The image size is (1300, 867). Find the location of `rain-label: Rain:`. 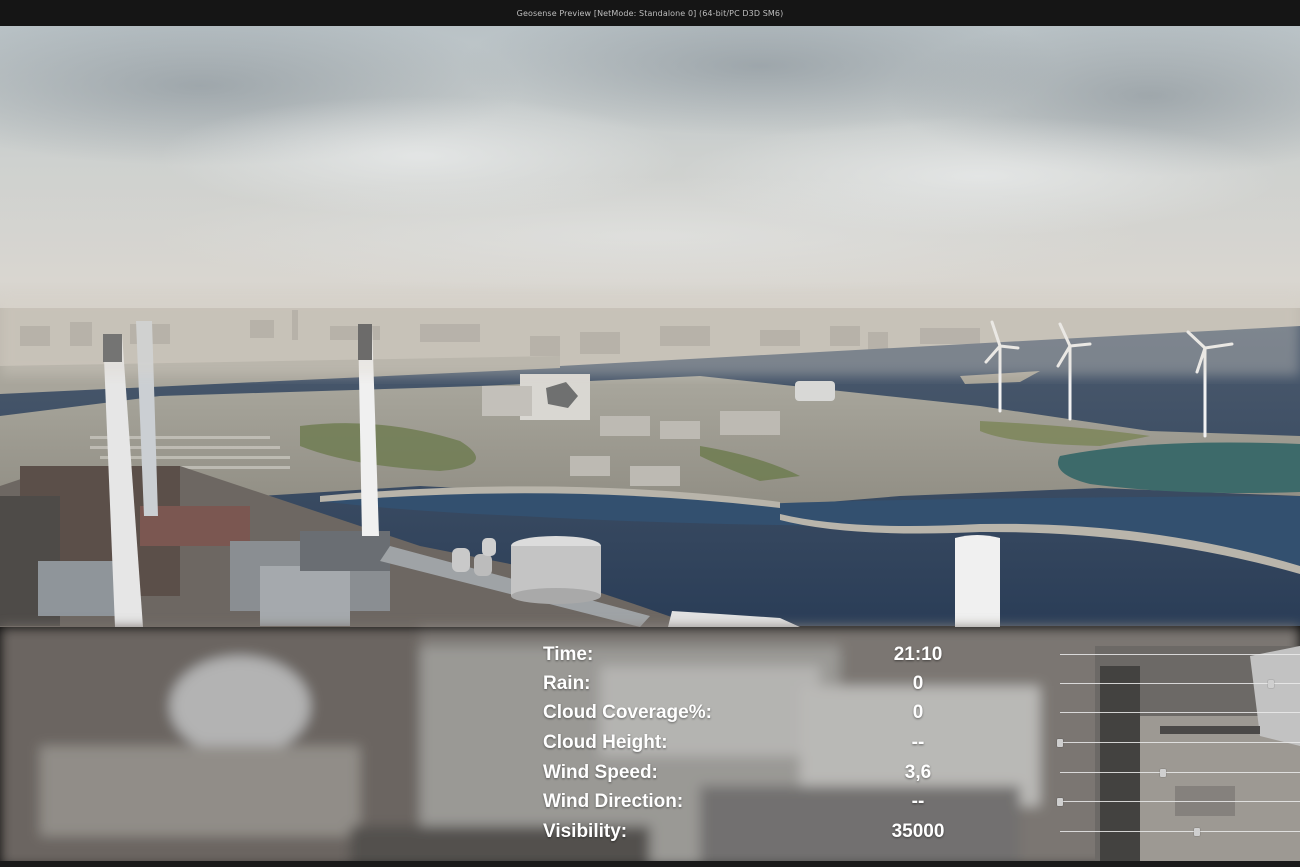

rain-label: Rain: is located at coordinates (567, 683).